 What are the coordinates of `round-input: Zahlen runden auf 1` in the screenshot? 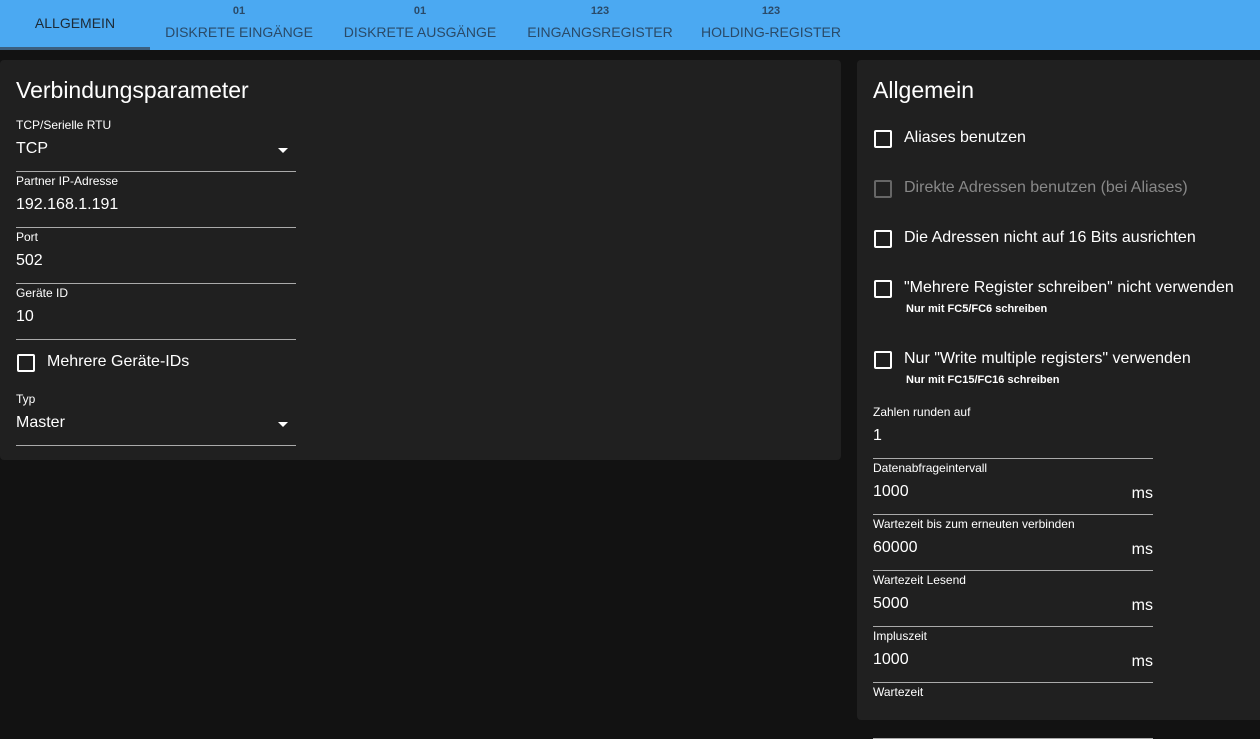 It's located at (1013, 431).